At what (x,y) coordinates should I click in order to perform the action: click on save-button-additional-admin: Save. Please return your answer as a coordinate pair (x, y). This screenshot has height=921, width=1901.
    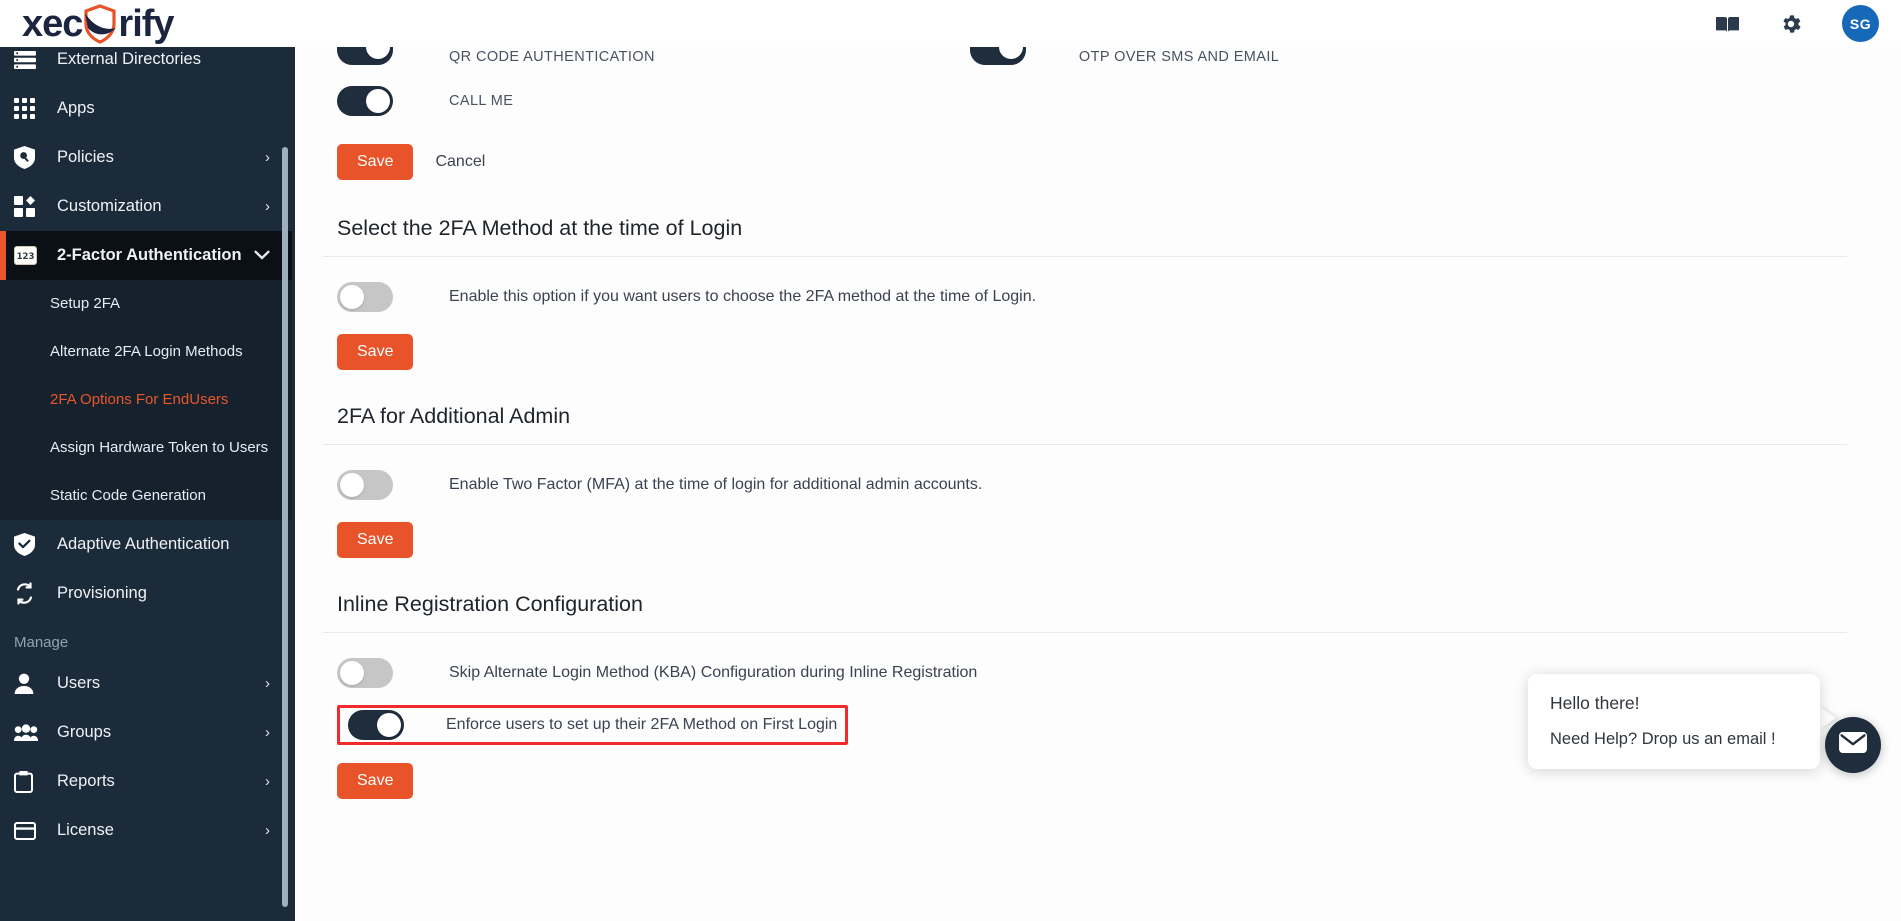
    Looking at the image, I should click on (375, 539).